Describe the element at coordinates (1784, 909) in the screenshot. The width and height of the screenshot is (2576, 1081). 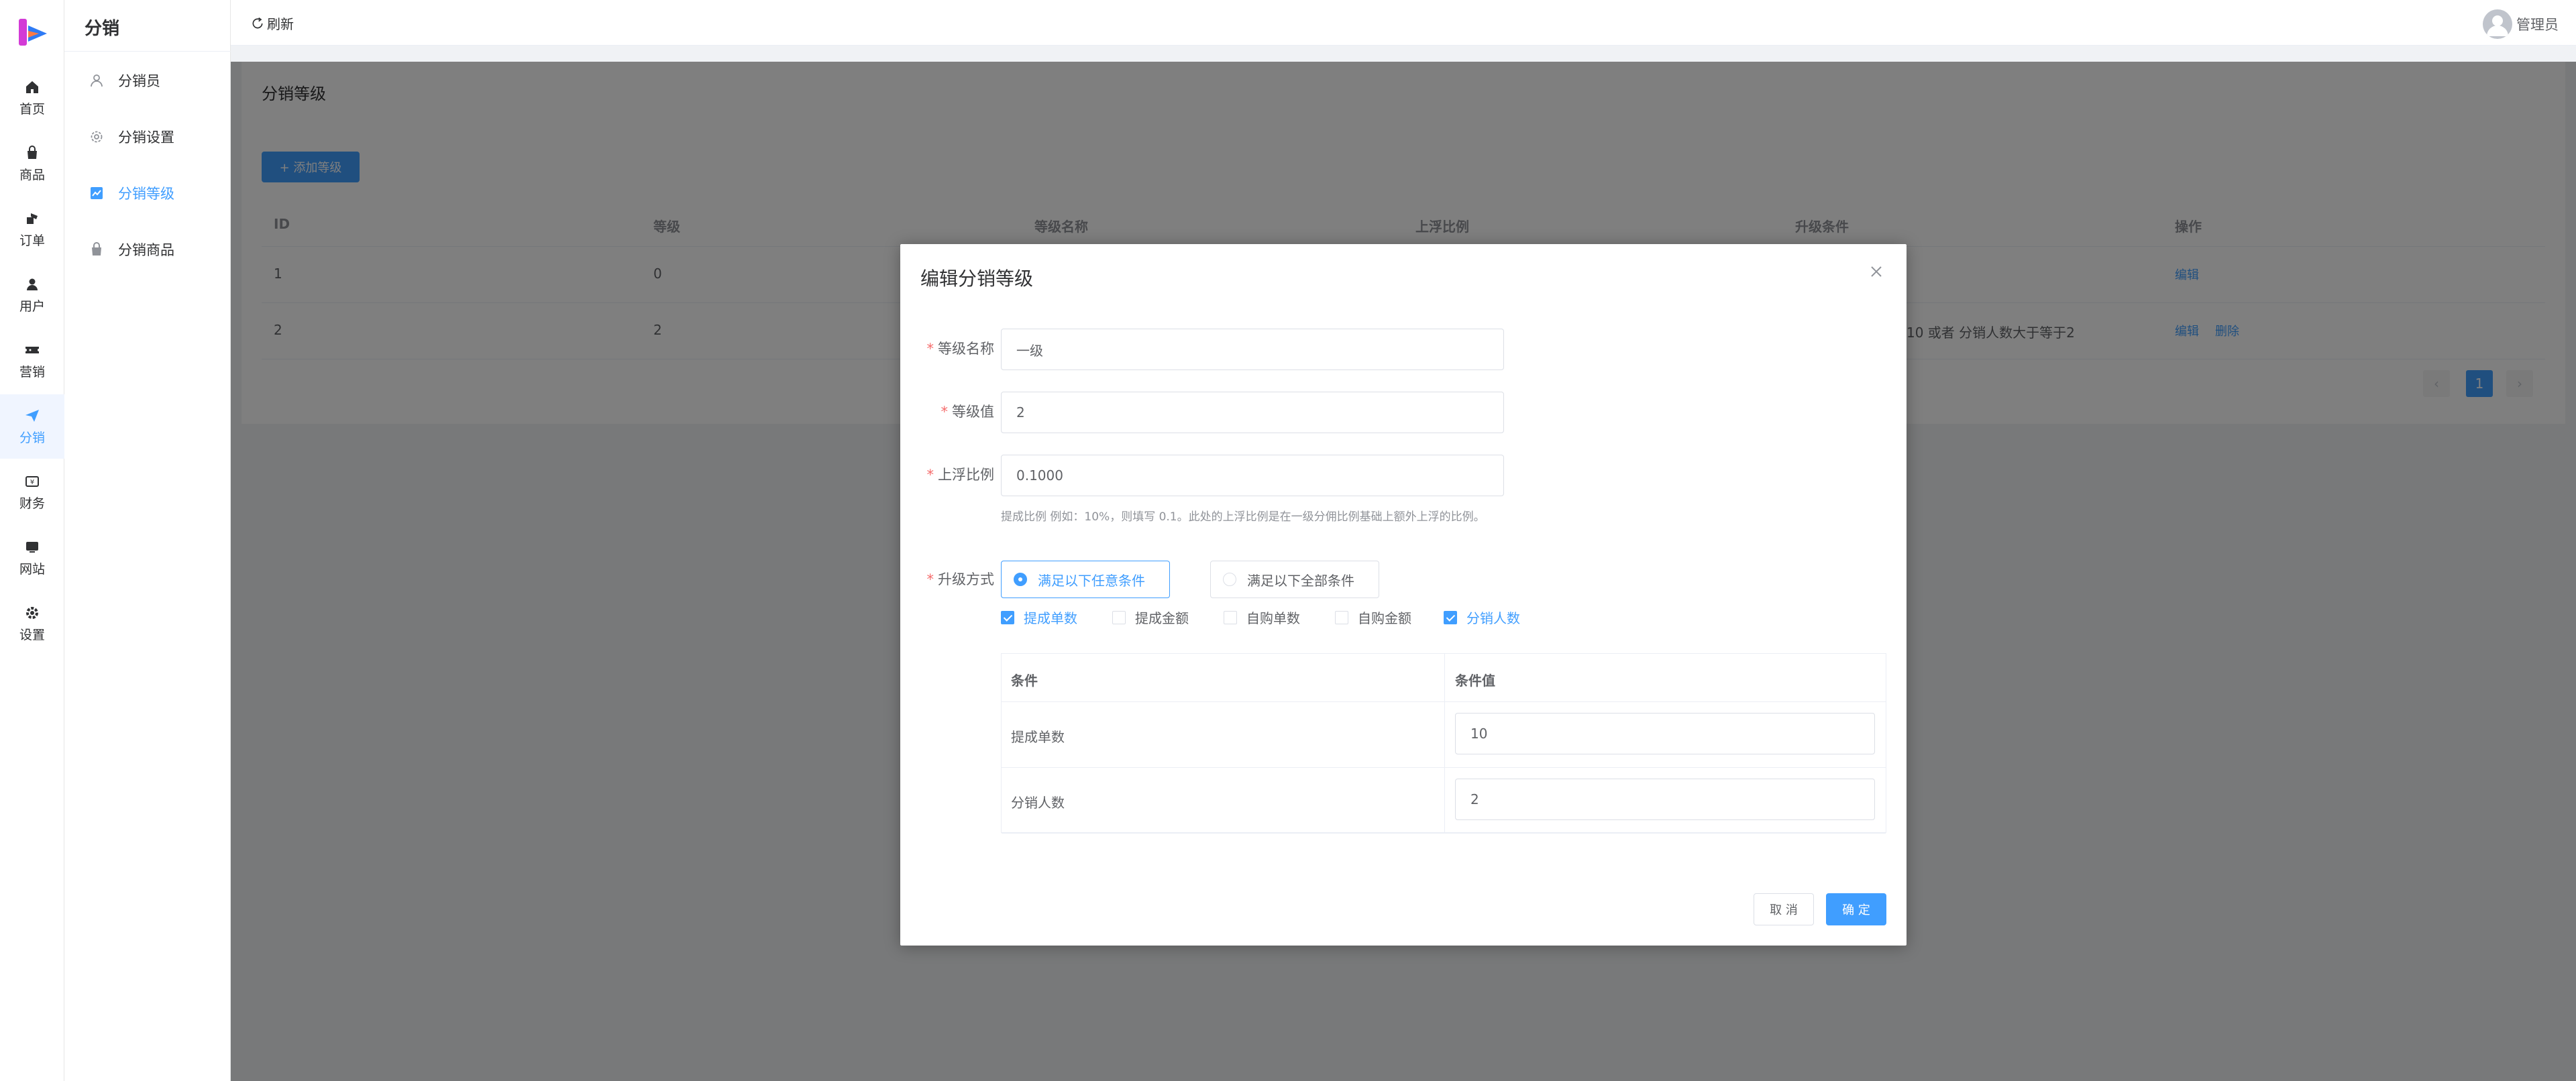
I see `cancel-button: 取 消` at that location.